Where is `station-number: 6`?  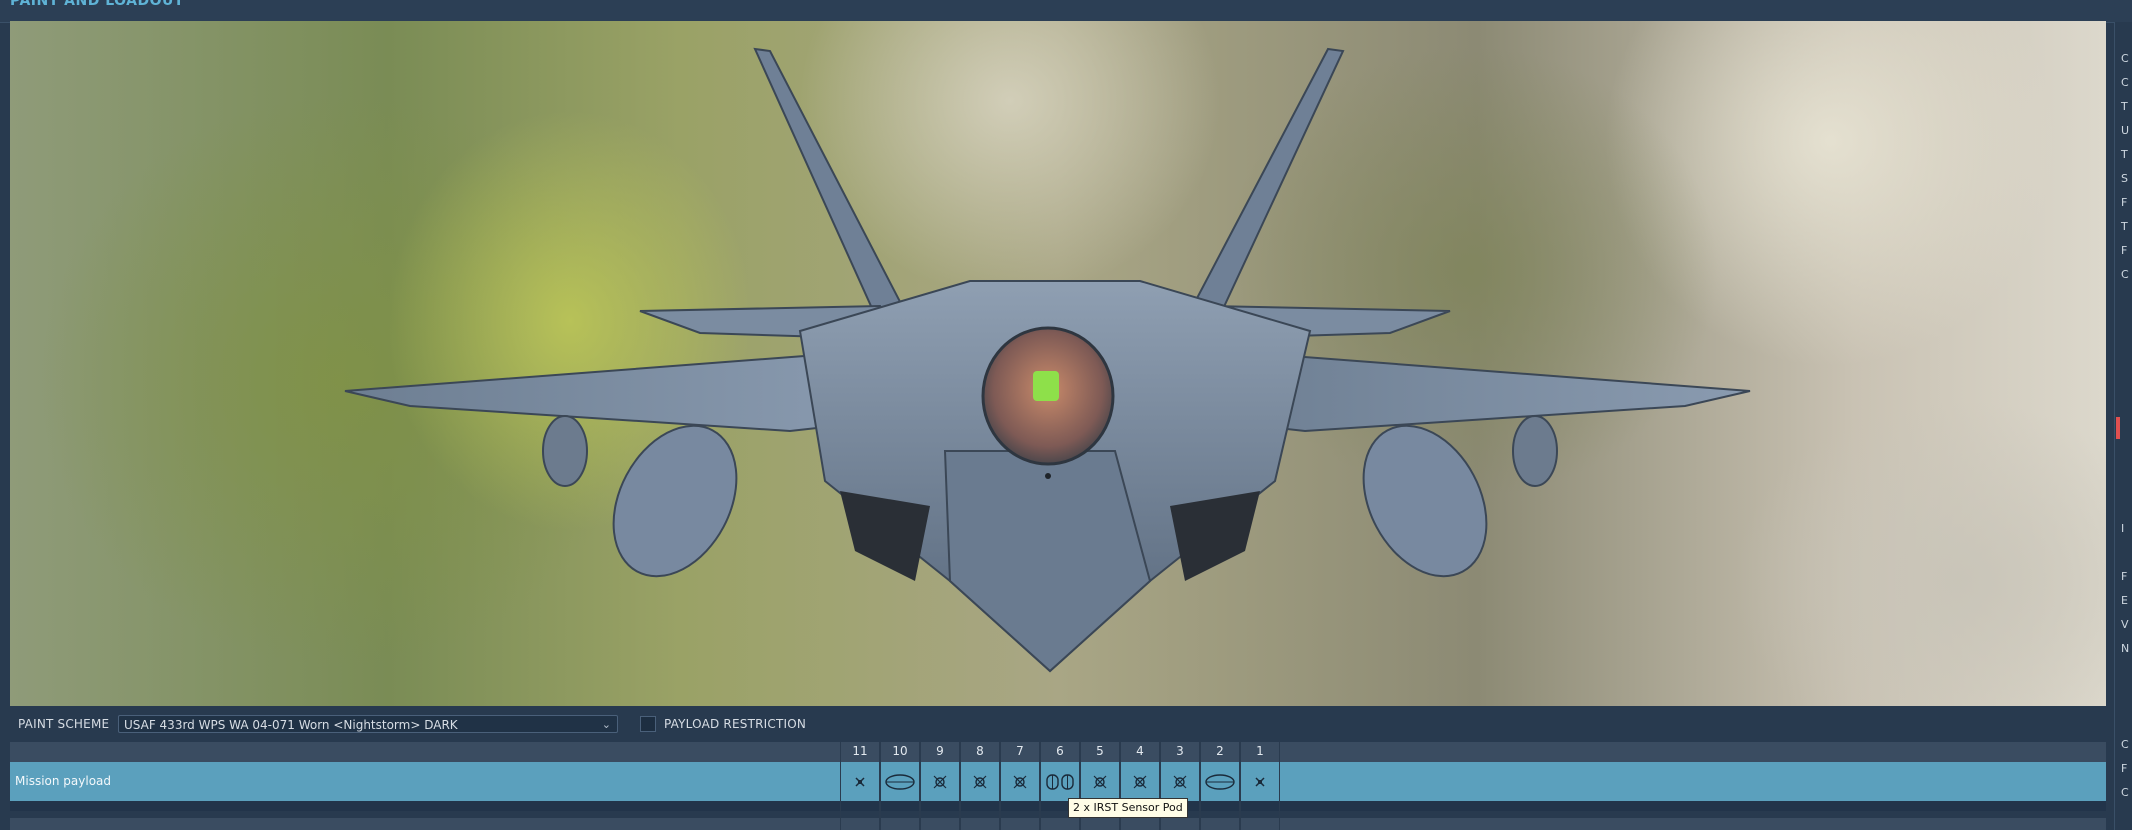 station-number: 6 is located at coordinates (1060, 751).